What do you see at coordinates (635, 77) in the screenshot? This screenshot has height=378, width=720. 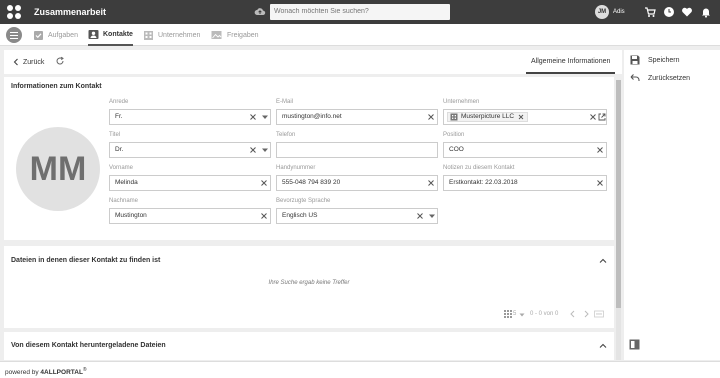 I see `undo-icon` at bounding box center [635, 77].